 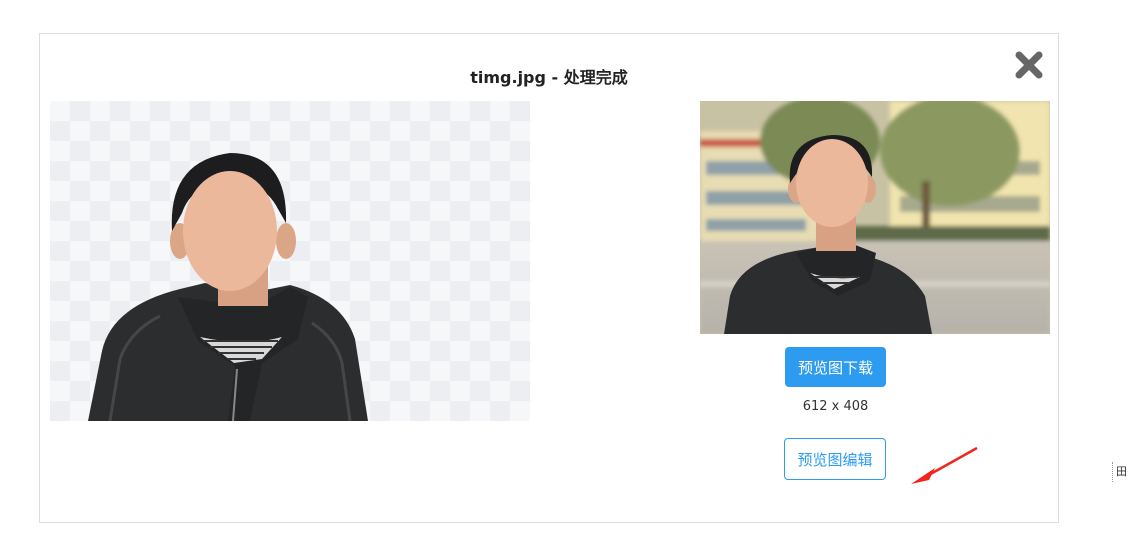 I want to click on side-grid-icon: 田, so click(x=1119, y=472).